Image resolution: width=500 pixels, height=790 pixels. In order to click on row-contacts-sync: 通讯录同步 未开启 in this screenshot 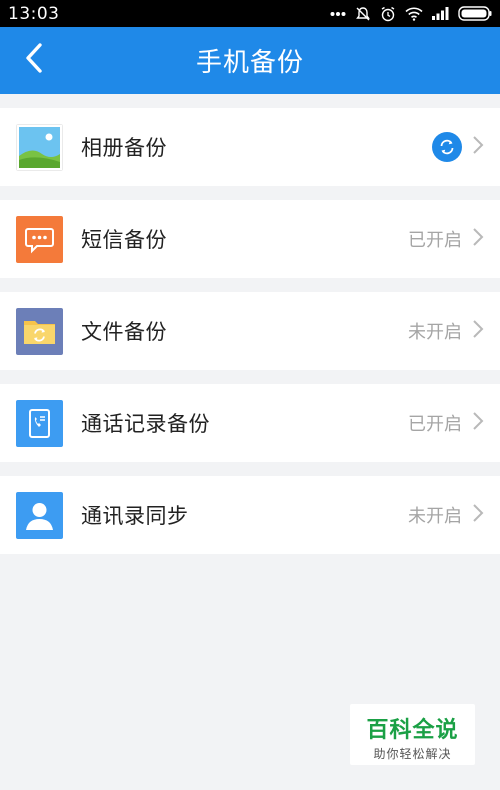, I will do `click(250, 515)`.